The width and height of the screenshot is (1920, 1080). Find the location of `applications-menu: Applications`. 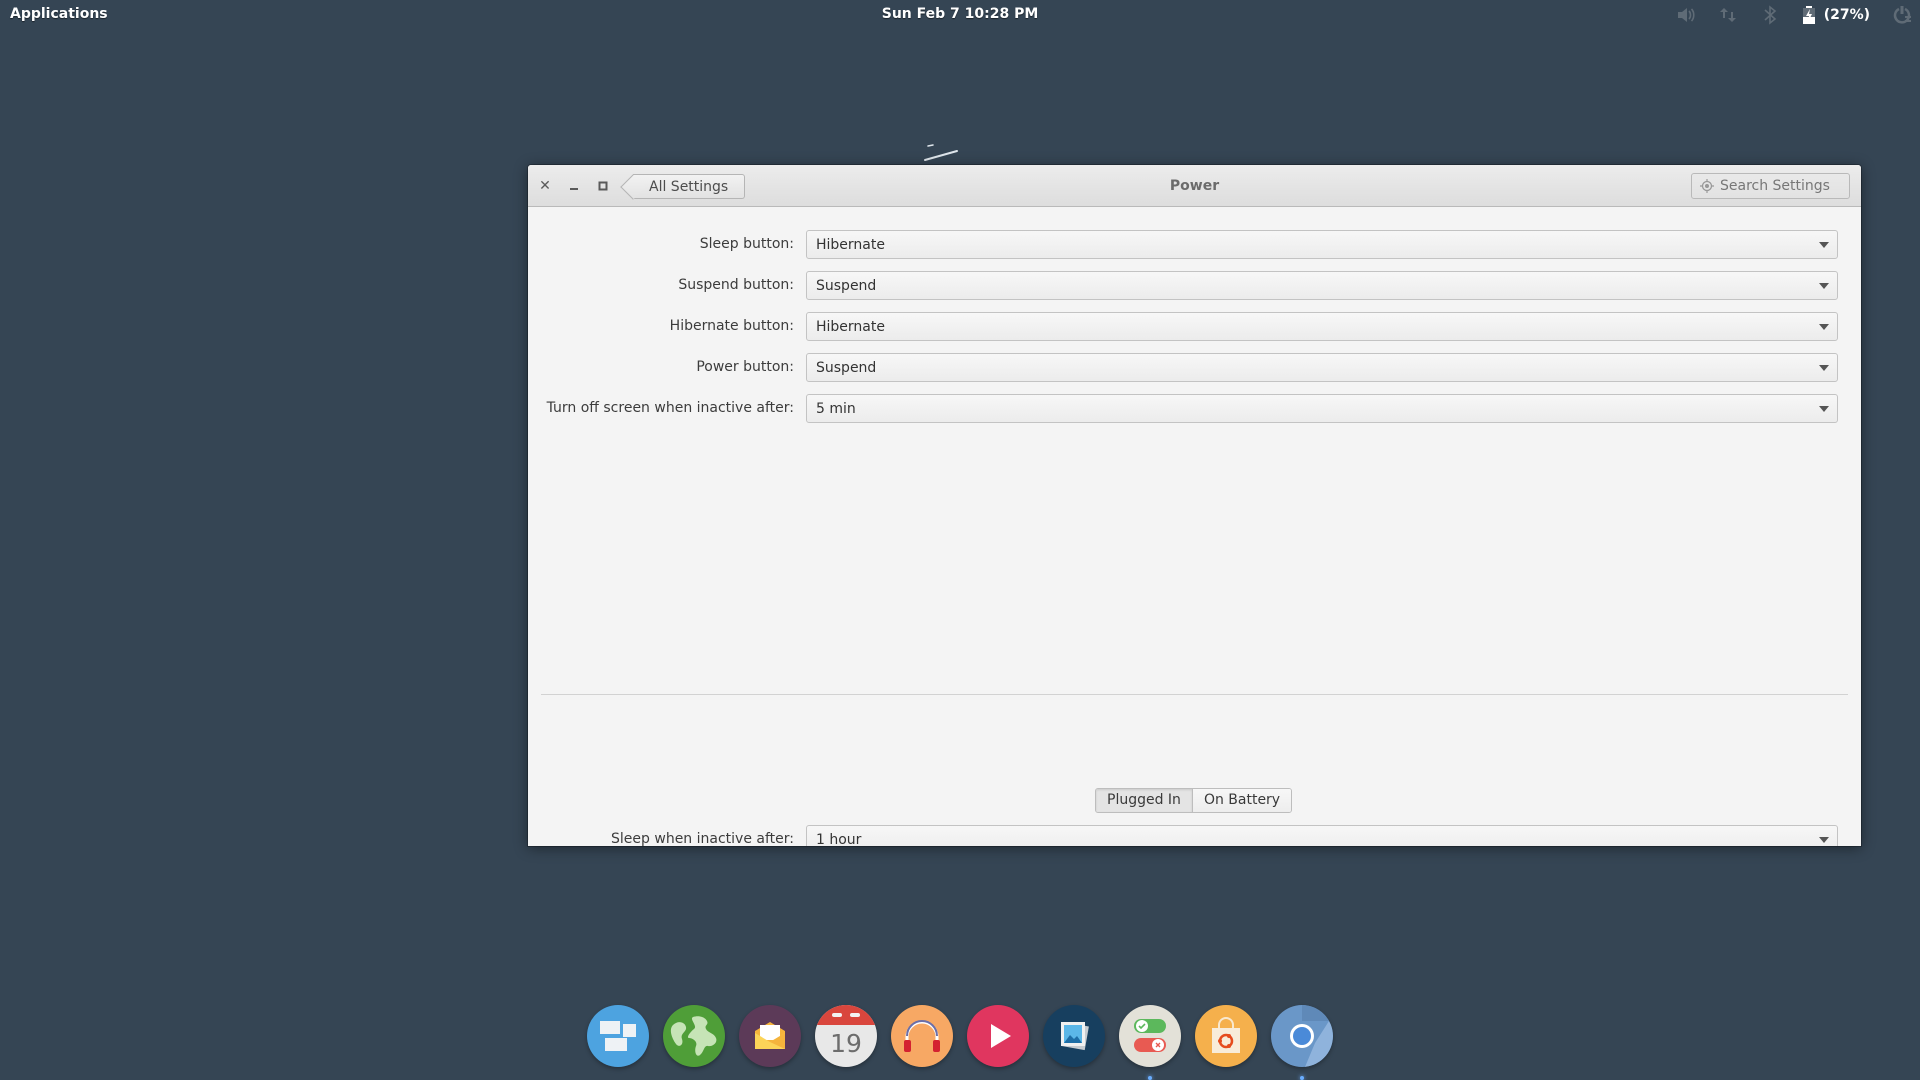

applications-menu: Applications is located at coordinates (59, 14).